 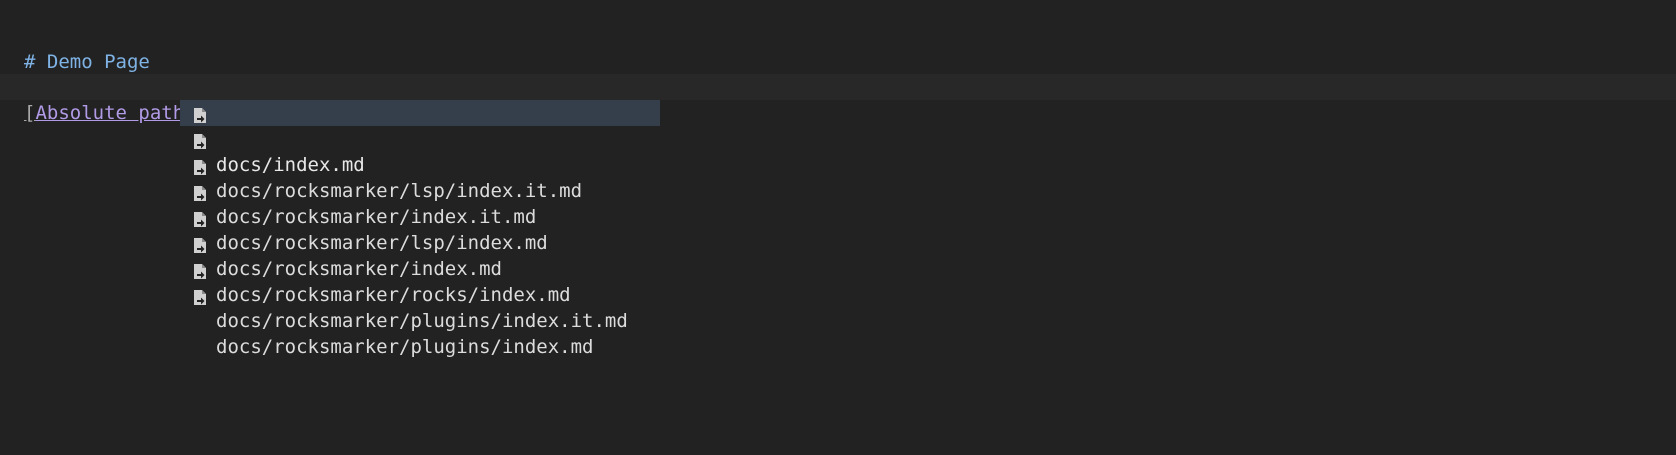 What do you see at coordinates (420, 164) in the screenshot?
I see `completion-item: docs/rocksmarker/lsp/index.it.md` at bounding box center [420, 164].